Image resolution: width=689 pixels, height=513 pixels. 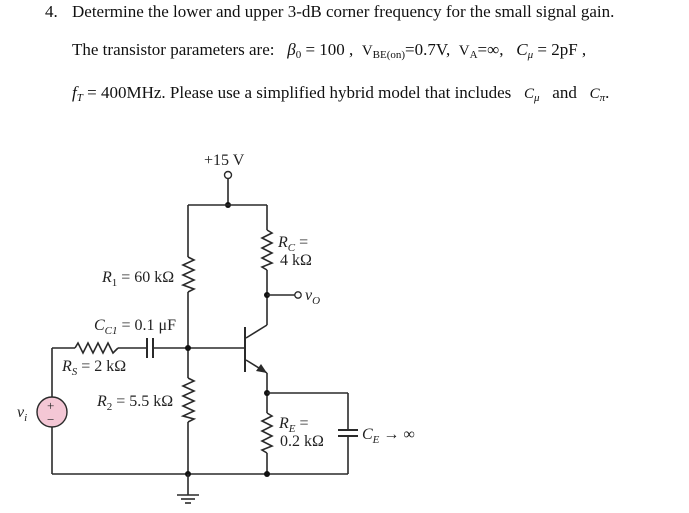 I want to click on re-ground-junction, so click(x=267, y=474).